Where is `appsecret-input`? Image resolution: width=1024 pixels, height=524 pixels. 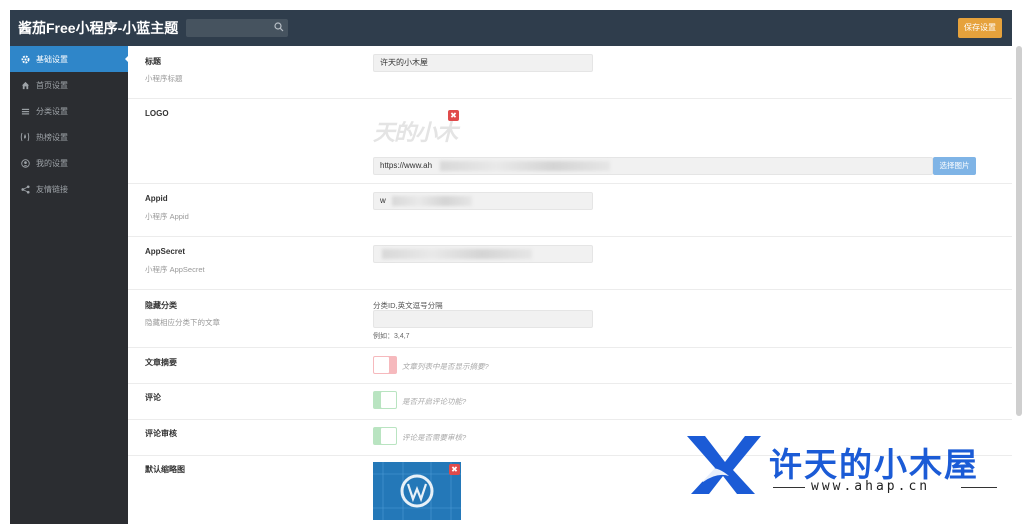 appsecret-input is located at coordinates (483, 254).